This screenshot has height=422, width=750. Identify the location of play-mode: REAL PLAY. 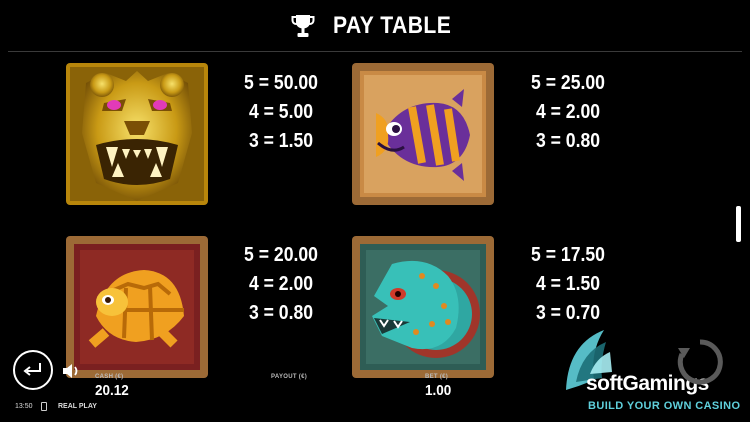
(77, 406).